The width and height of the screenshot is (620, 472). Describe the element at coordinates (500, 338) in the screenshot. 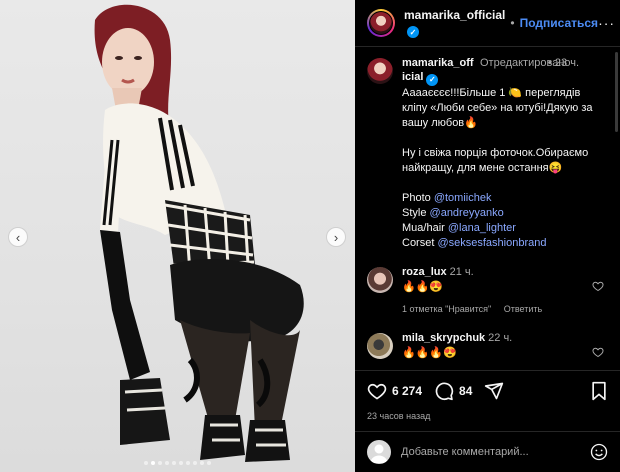

I see `comment-time: 22 ч.` at that location.